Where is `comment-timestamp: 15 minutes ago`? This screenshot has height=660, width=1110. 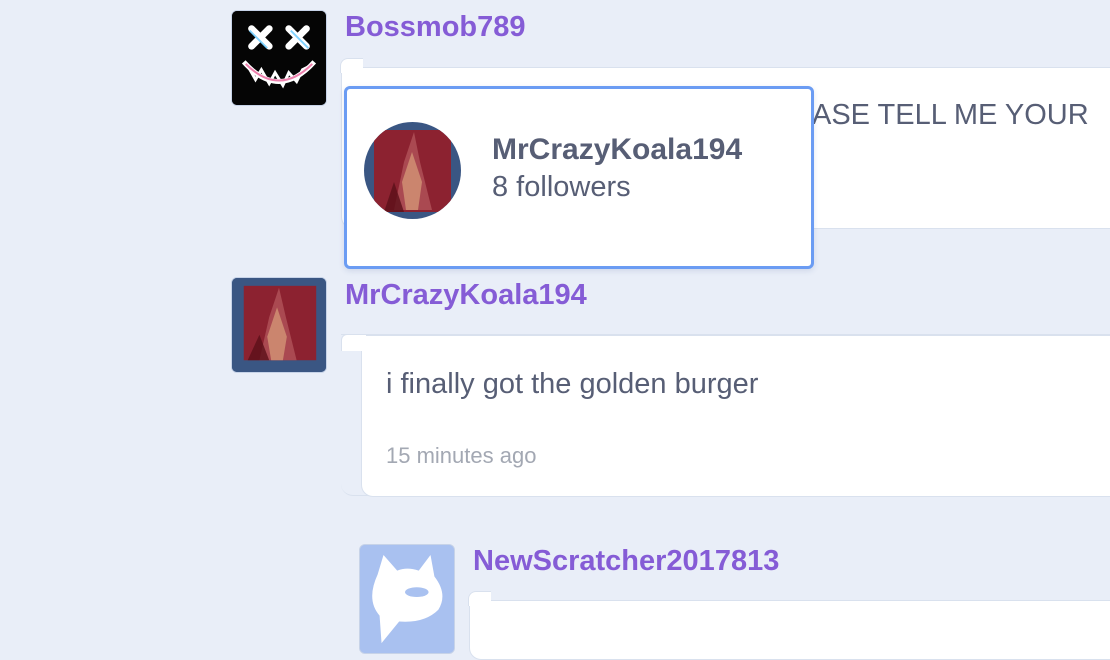 comment-timestamp: 15 minutes ago is located at coordinates (461, 455).